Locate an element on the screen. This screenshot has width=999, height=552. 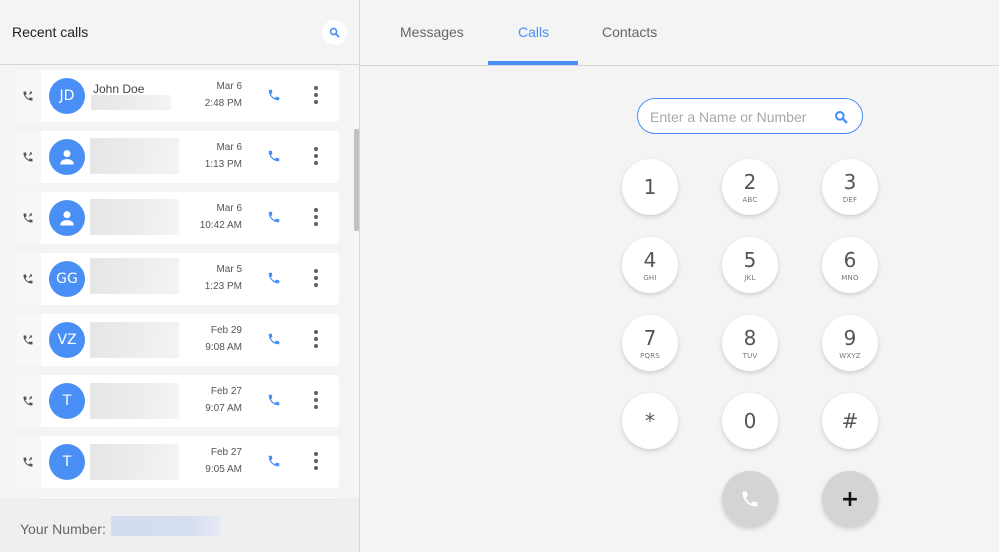
call-list-item: GG Mar 5 1:23 PM is located at coordinates (177, 279).